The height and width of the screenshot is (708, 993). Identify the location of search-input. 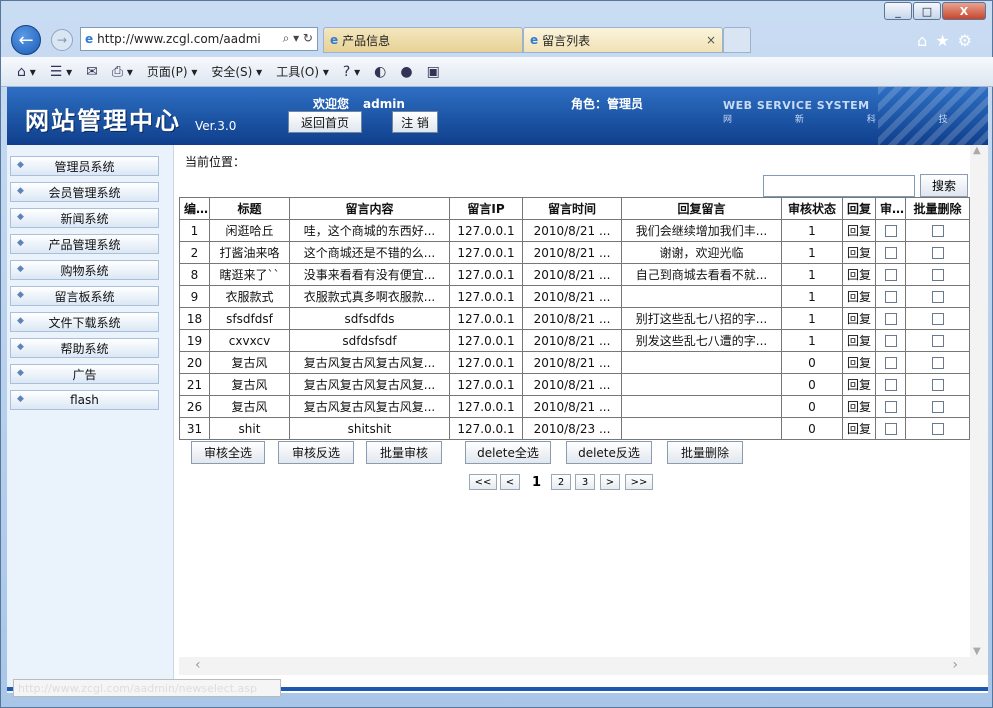
(839, 186).